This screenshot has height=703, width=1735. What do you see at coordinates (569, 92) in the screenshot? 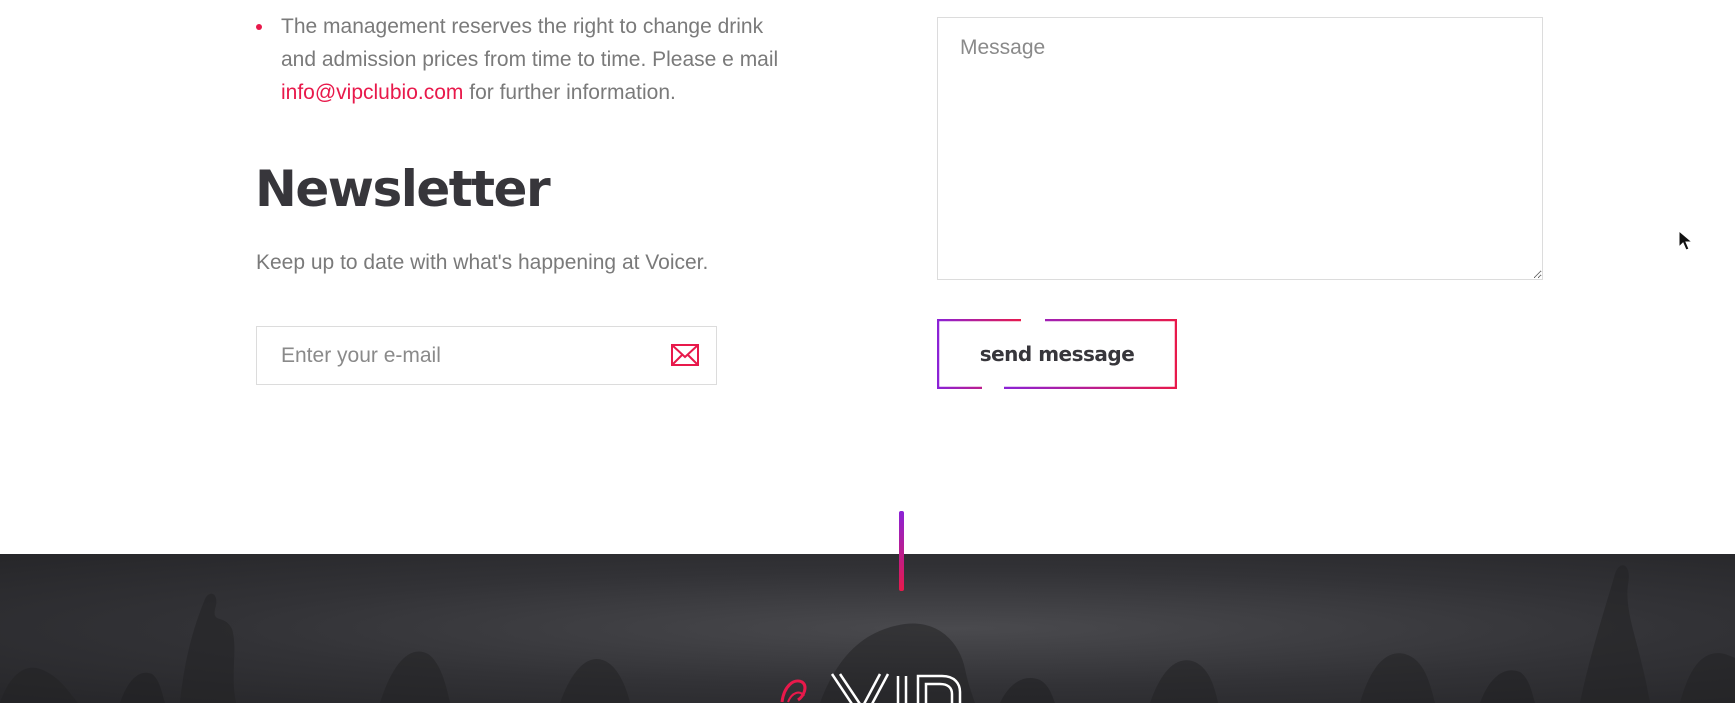
I see `notice-text-after: for further information.` at bounding box center [569, 92].